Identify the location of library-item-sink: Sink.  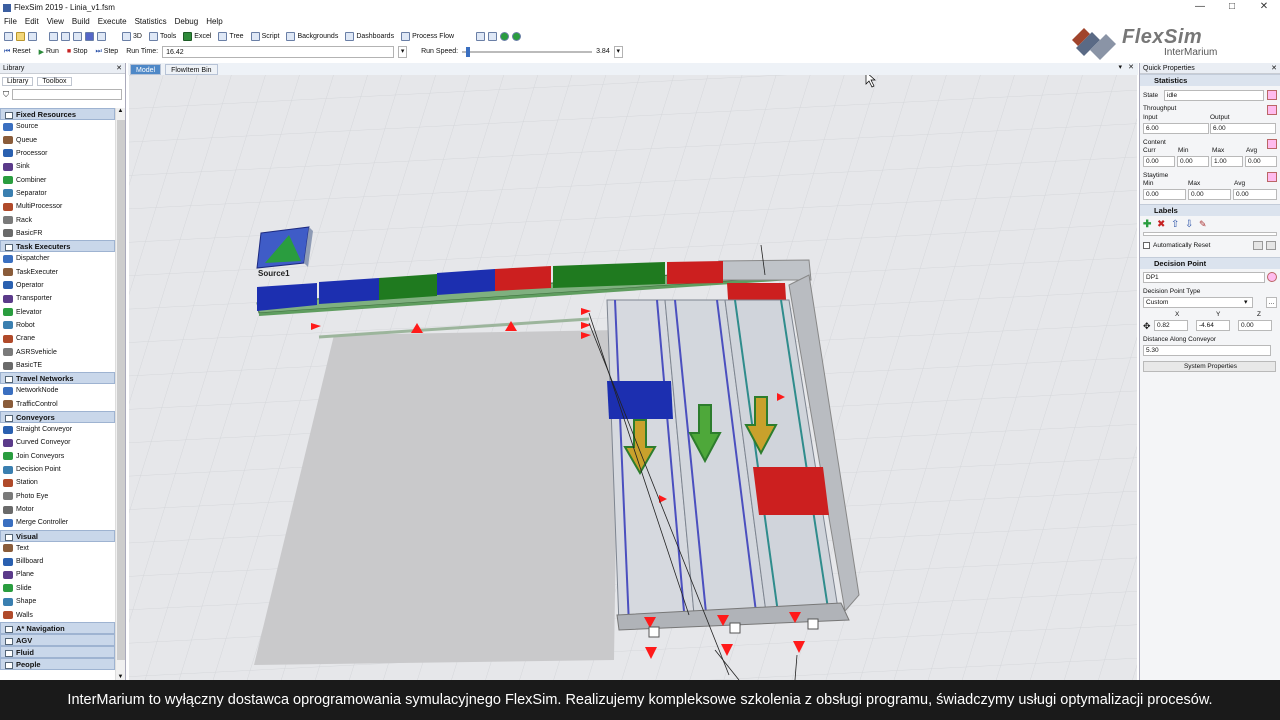
(57, 166).